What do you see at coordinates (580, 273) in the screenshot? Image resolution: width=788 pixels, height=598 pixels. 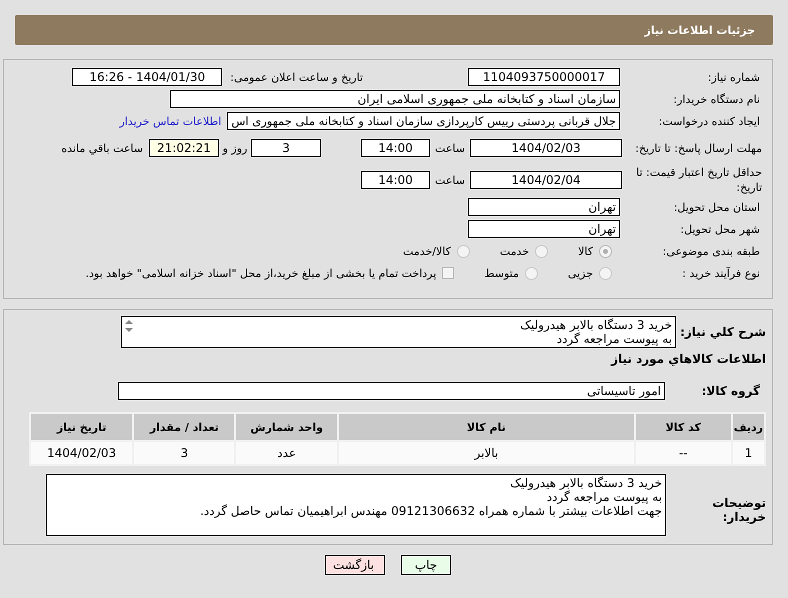 I see `radio-label: جزیی` at bounding box center [580, 273].